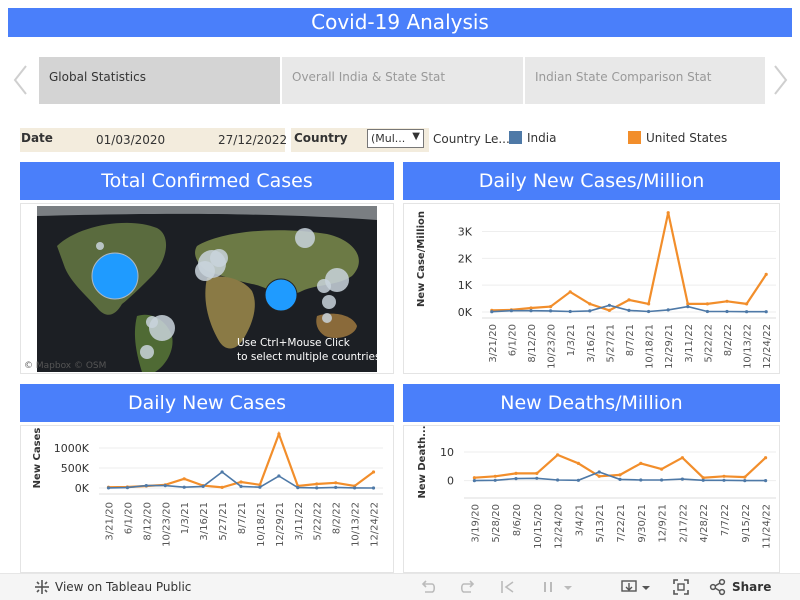 The image size is (800, 600). I want to click on tab-state-comparison: Indian State Comparison Stat, so click(645, 80).